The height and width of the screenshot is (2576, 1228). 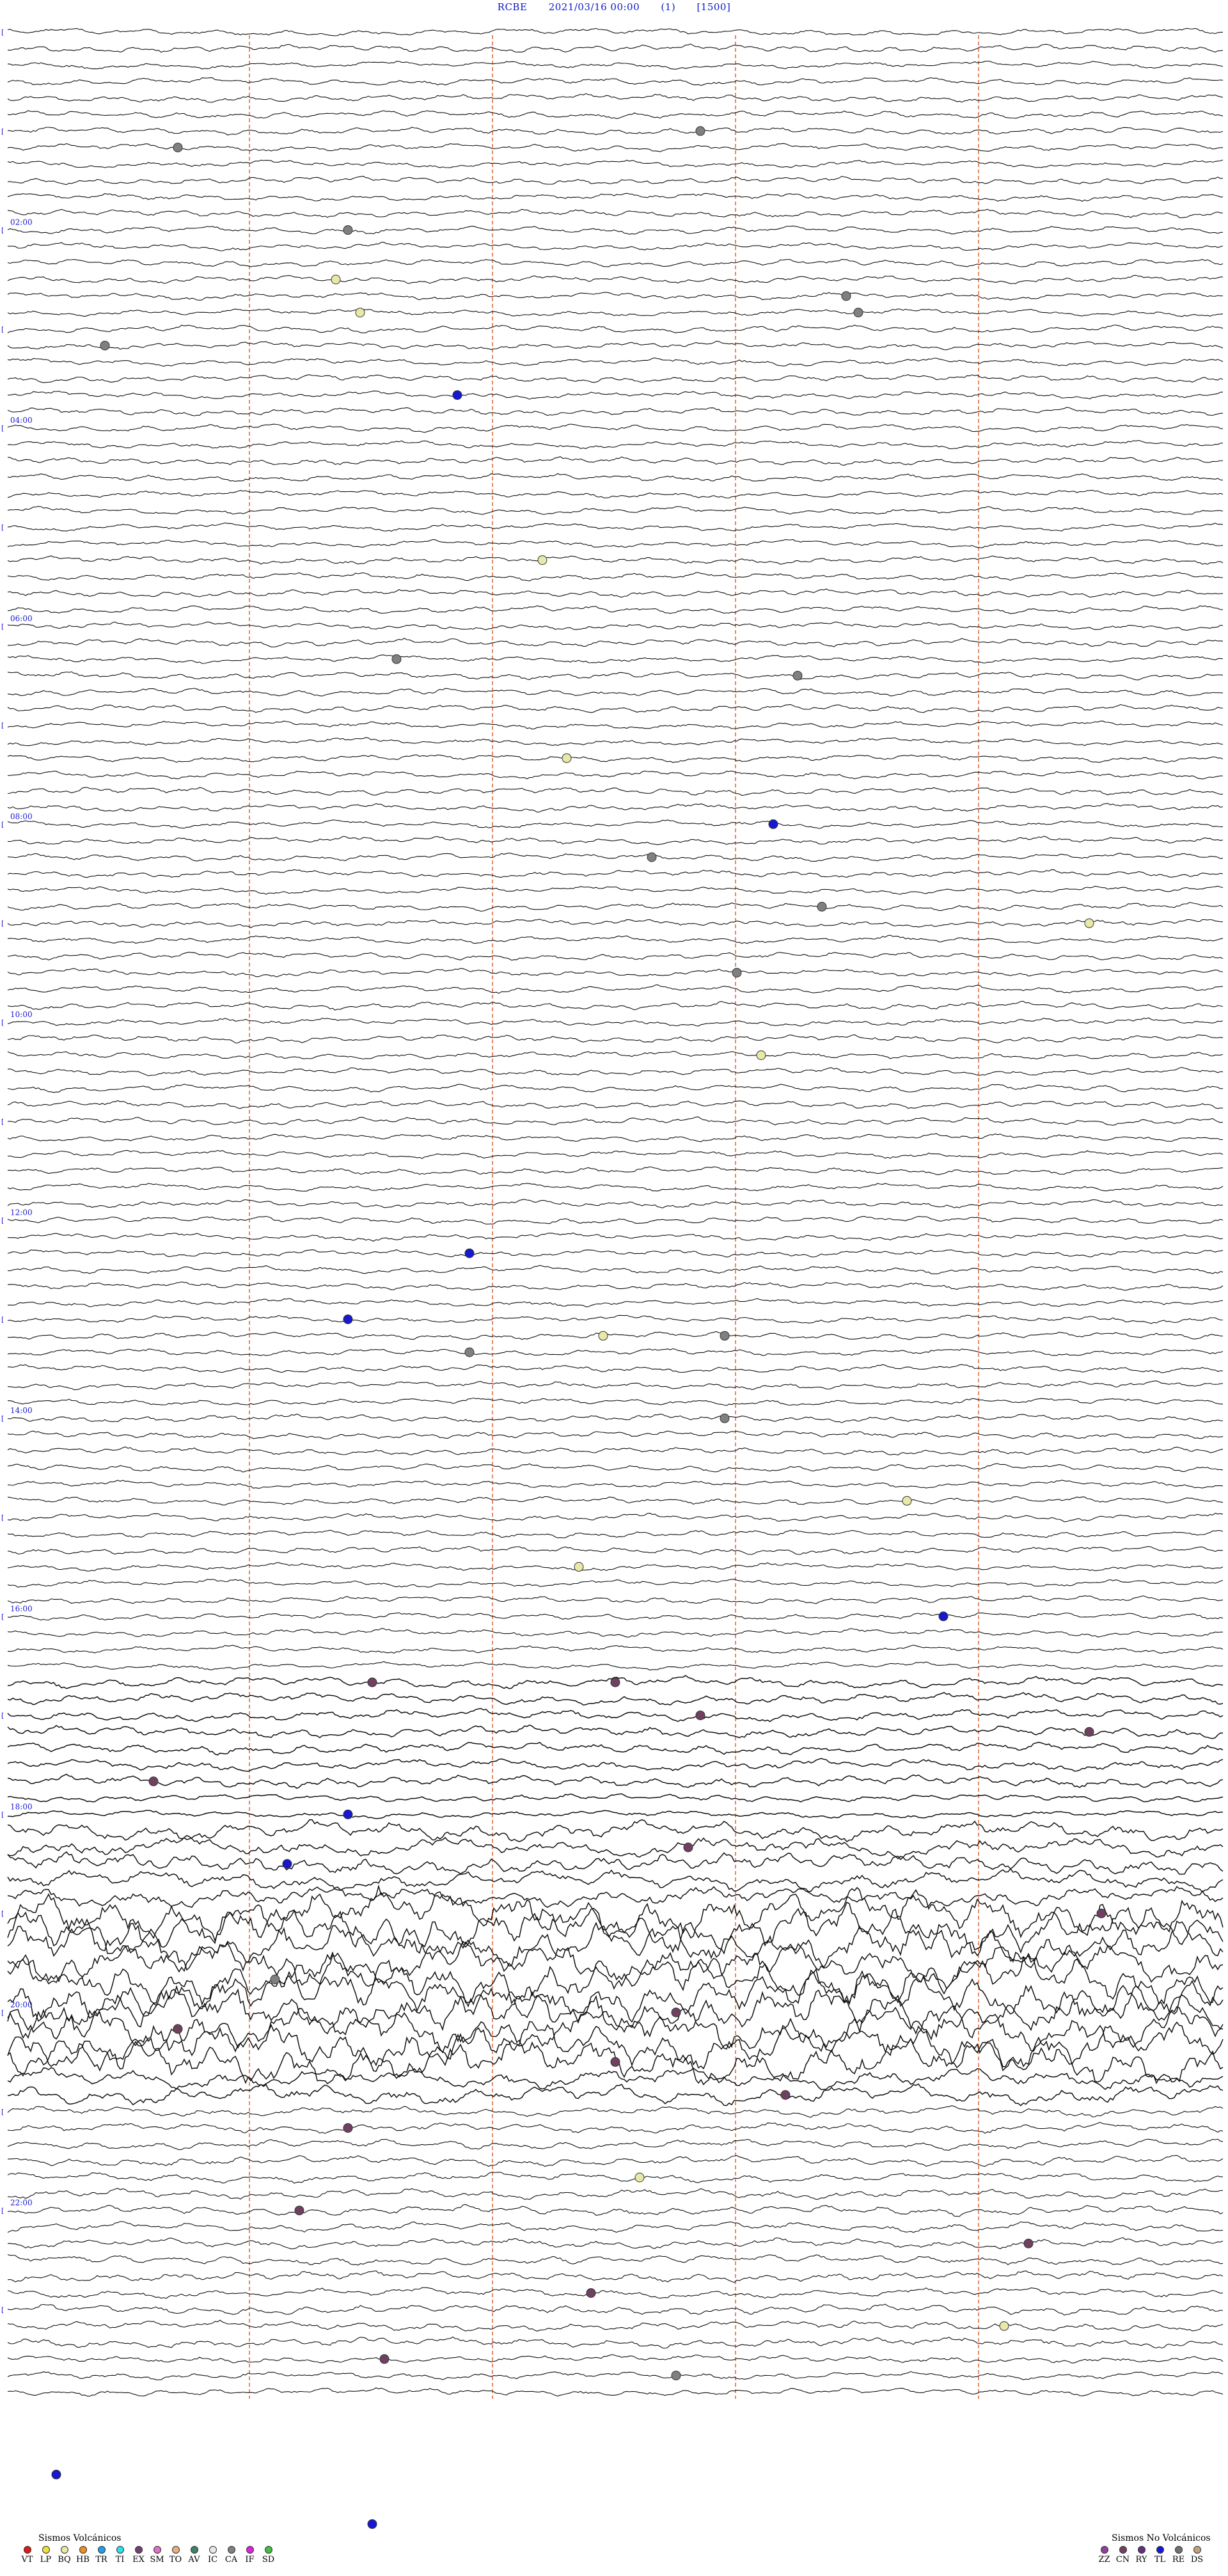 What do you see at coordinates (249, 2555) in the screenshot?
I see `legend-item-if: IF` at bounding box center [249, 2555].